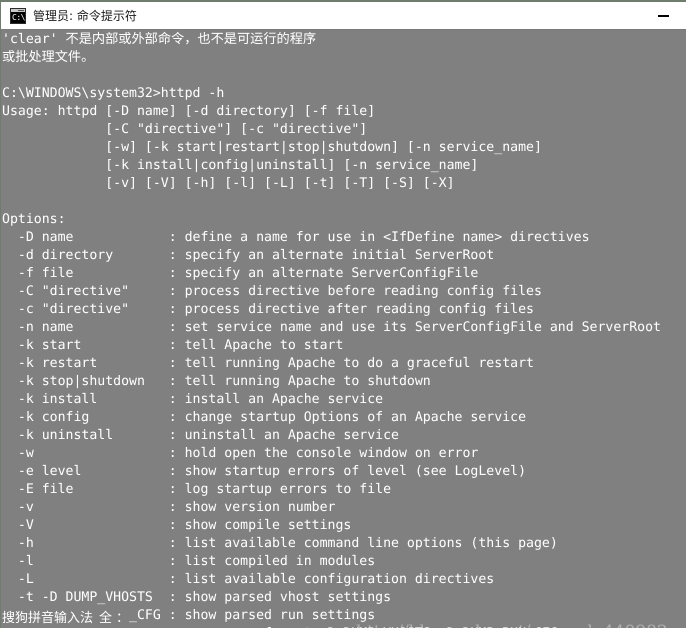 This screenshot has height=628, width=686. Describe the element at coordinates (85, 15) in the screenshot. I see `window-title: 管理员: 命令提示符` at that location.